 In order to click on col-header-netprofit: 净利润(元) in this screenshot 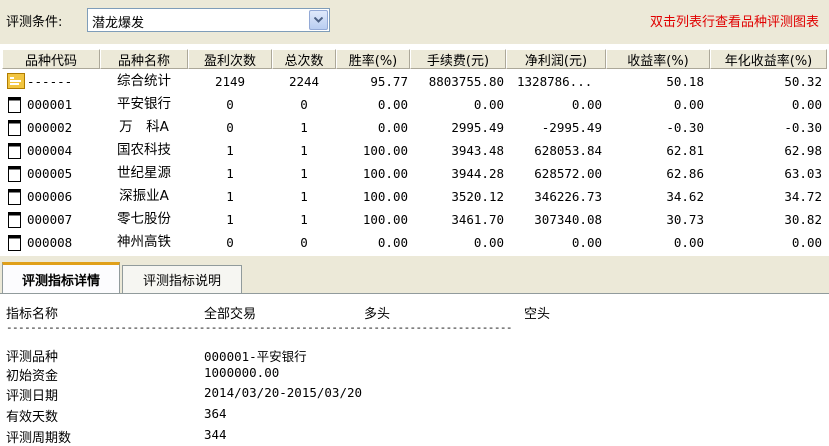, I will do `click(556, 59)`.